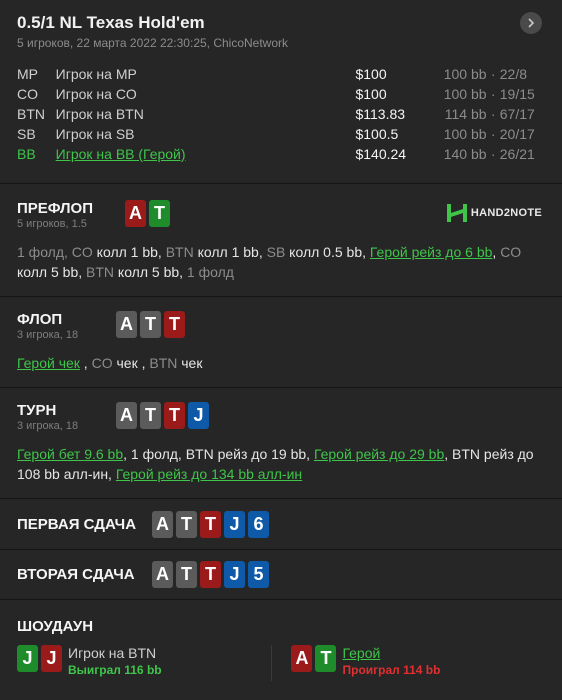 The width and height of the screenshot is (562, 700). I want to click on hero-action-link: Герой бет 9.6 bb, so click(70, 454).